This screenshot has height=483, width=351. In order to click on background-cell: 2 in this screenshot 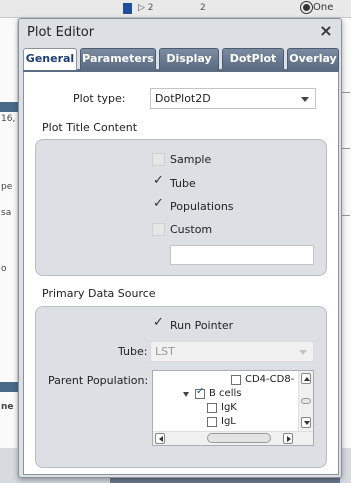, I will do `click(203, 8)`.